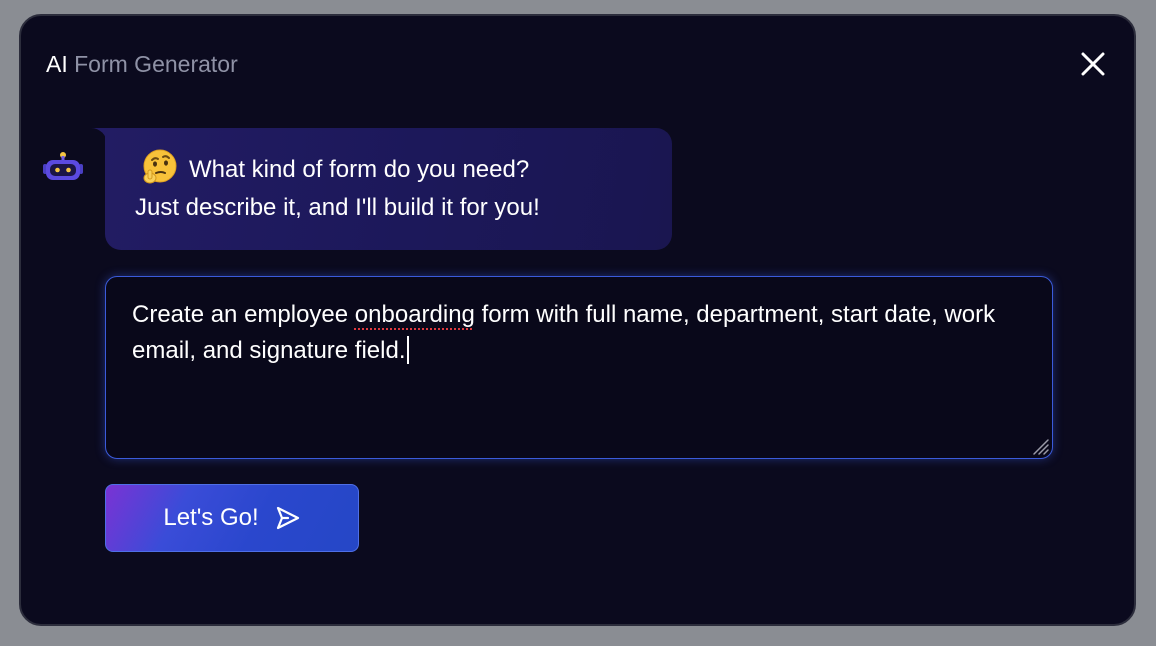  Describe the element at coordinates (243, 314) in the screenshot. I see `prompt-text-part-1: Create an employee` at that location.